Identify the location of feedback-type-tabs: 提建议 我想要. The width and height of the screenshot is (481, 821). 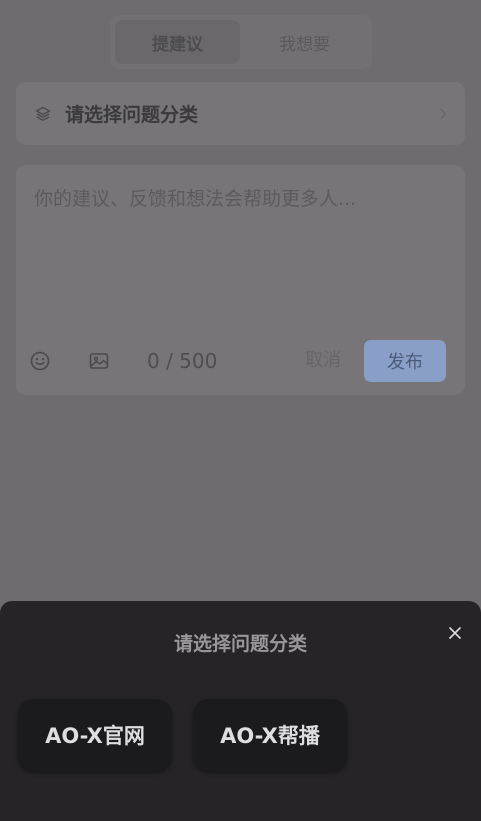
(241, 42).